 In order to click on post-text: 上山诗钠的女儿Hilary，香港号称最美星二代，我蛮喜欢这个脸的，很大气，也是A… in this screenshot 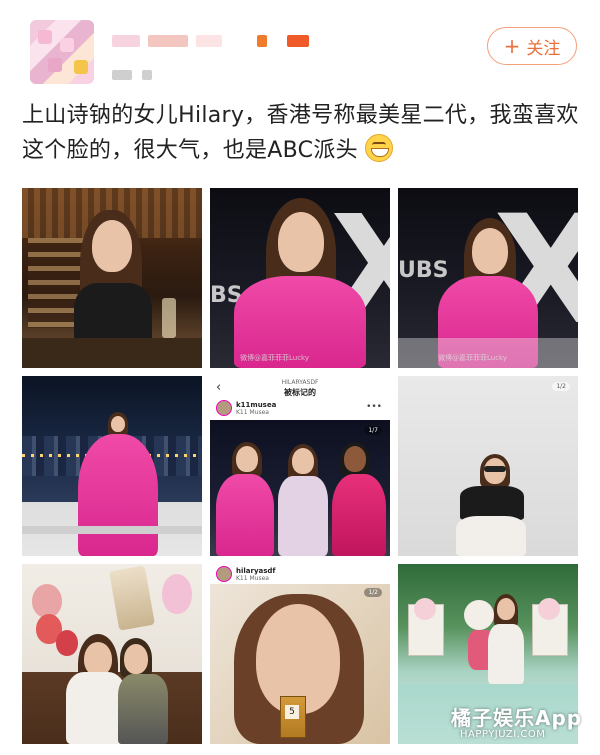, I will do `click(302, 133)`.